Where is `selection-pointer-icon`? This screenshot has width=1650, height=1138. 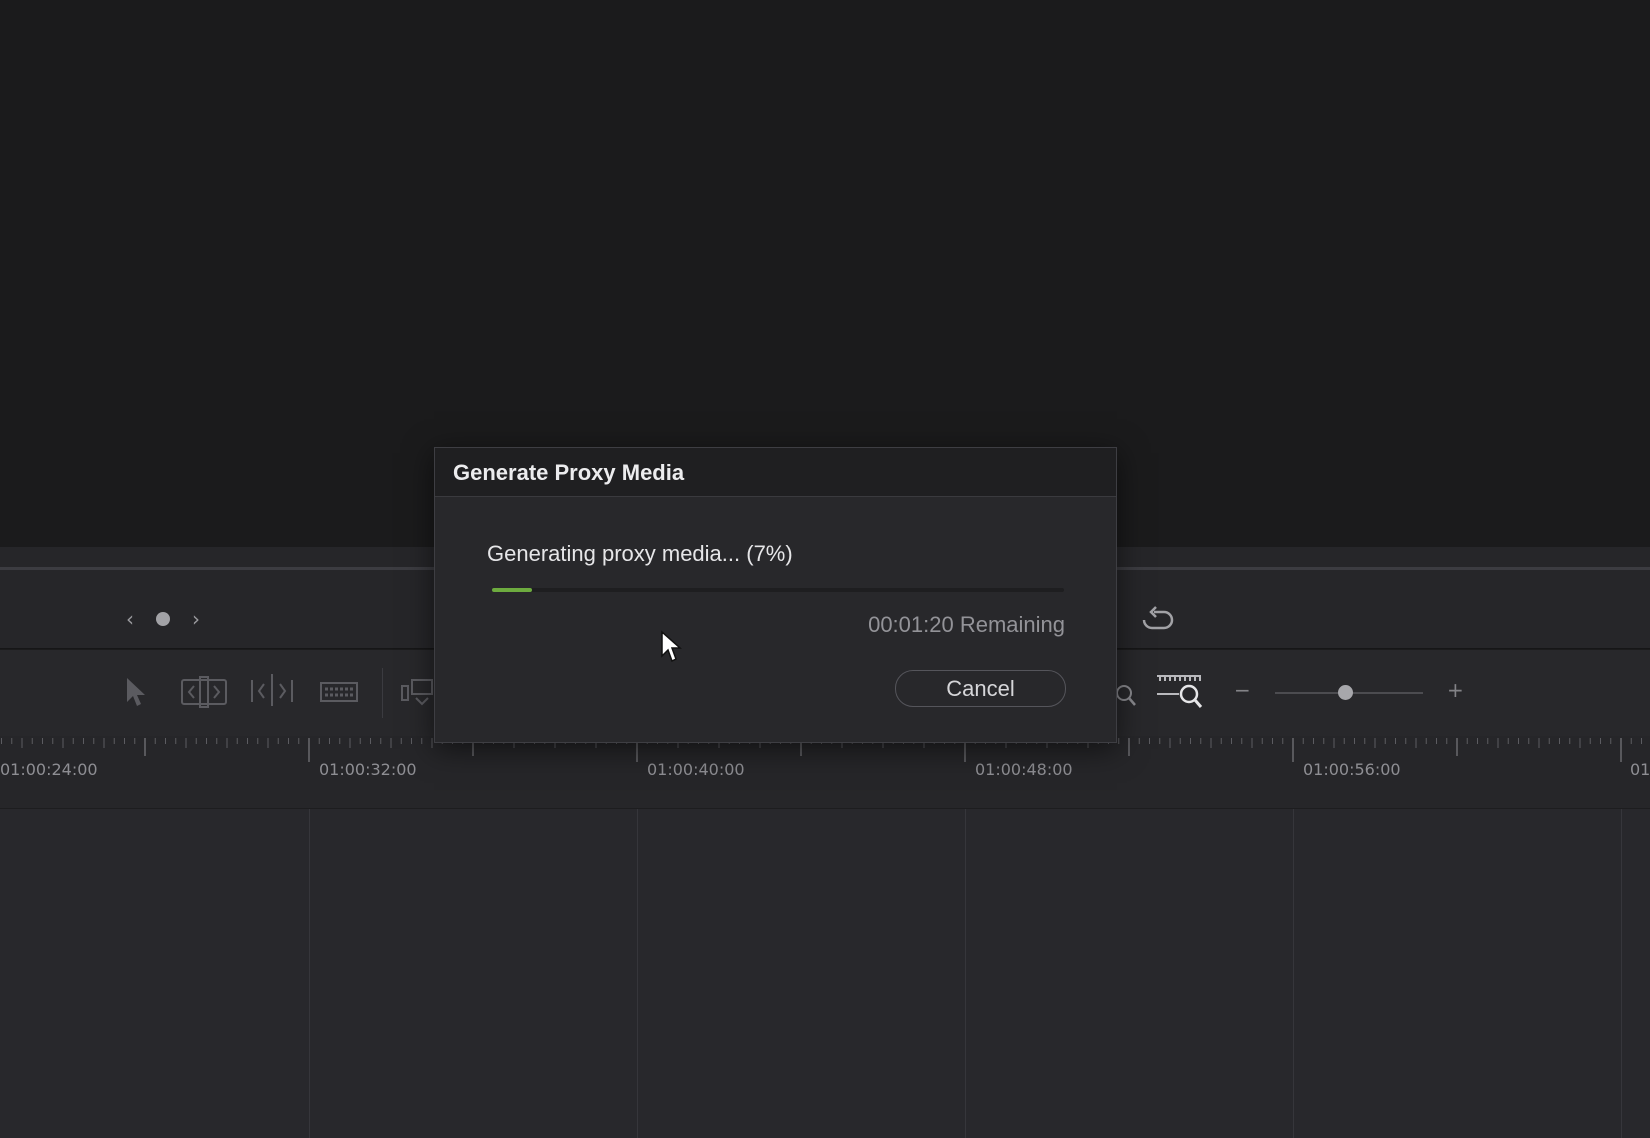 selection-pointer-icon is located at coordinates (135, 692).